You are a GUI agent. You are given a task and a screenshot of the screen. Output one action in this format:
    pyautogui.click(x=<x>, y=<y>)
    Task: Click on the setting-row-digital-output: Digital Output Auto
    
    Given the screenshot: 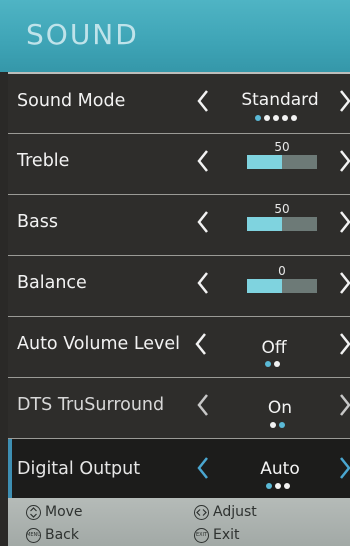 What is the action you would take?
    pyautogui.click(x=179, y=468)
    